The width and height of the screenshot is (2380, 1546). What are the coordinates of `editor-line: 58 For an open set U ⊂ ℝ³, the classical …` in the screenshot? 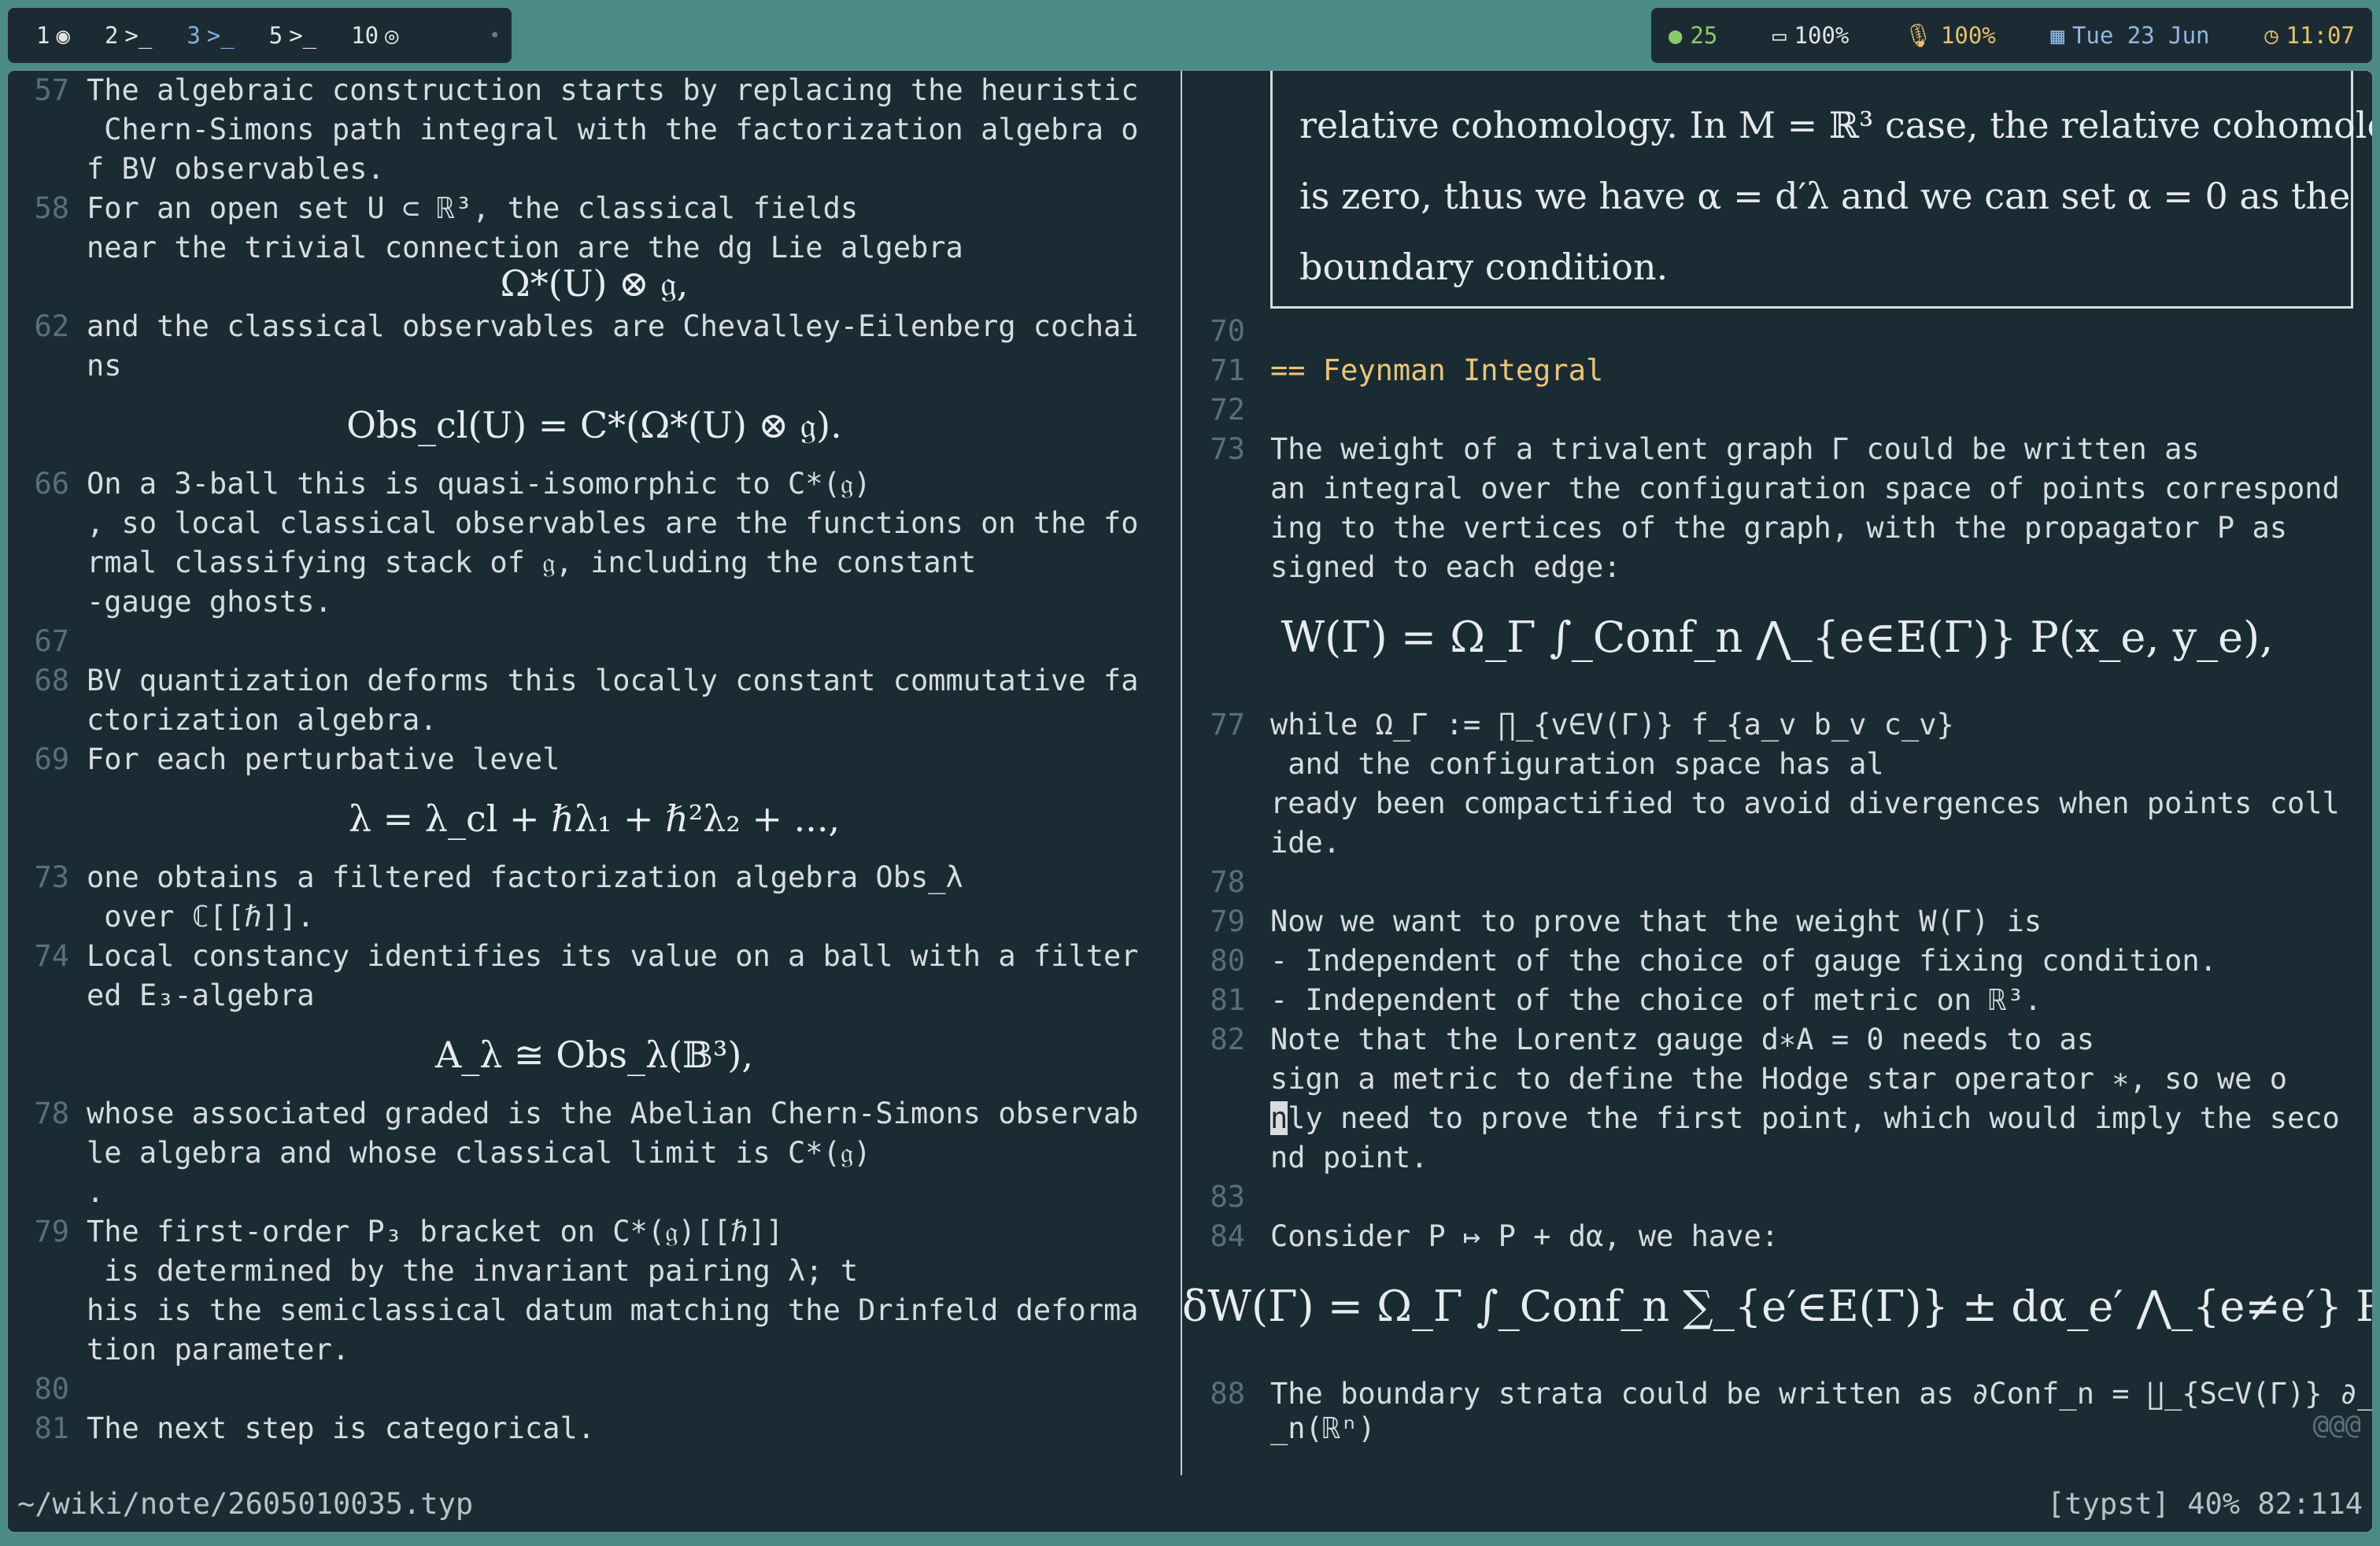 It's located at (594, 209).